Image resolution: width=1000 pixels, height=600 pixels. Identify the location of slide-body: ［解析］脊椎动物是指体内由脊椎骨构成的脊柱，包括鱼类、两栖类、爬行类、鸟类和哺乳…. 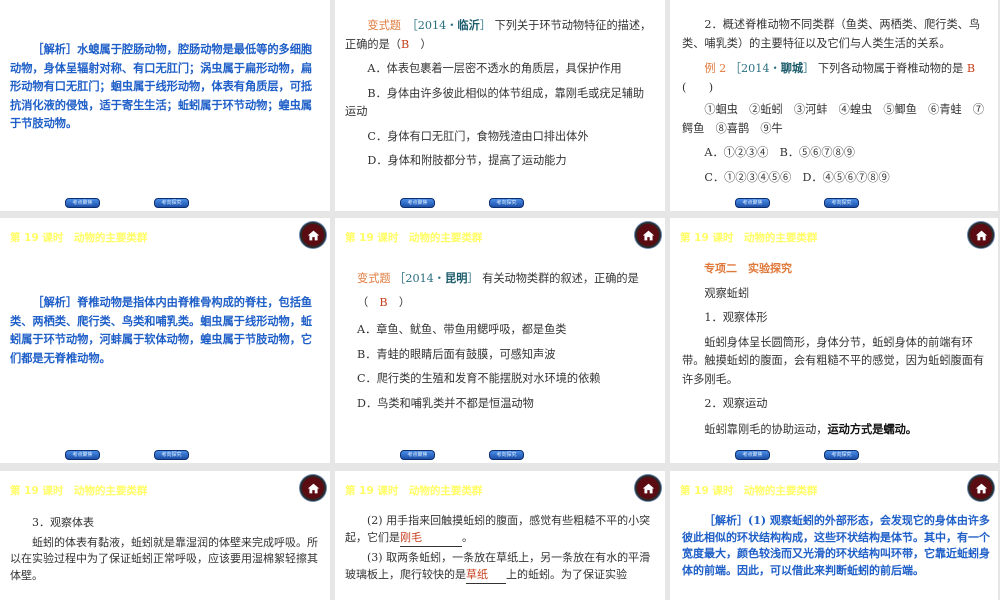
(165, 333).